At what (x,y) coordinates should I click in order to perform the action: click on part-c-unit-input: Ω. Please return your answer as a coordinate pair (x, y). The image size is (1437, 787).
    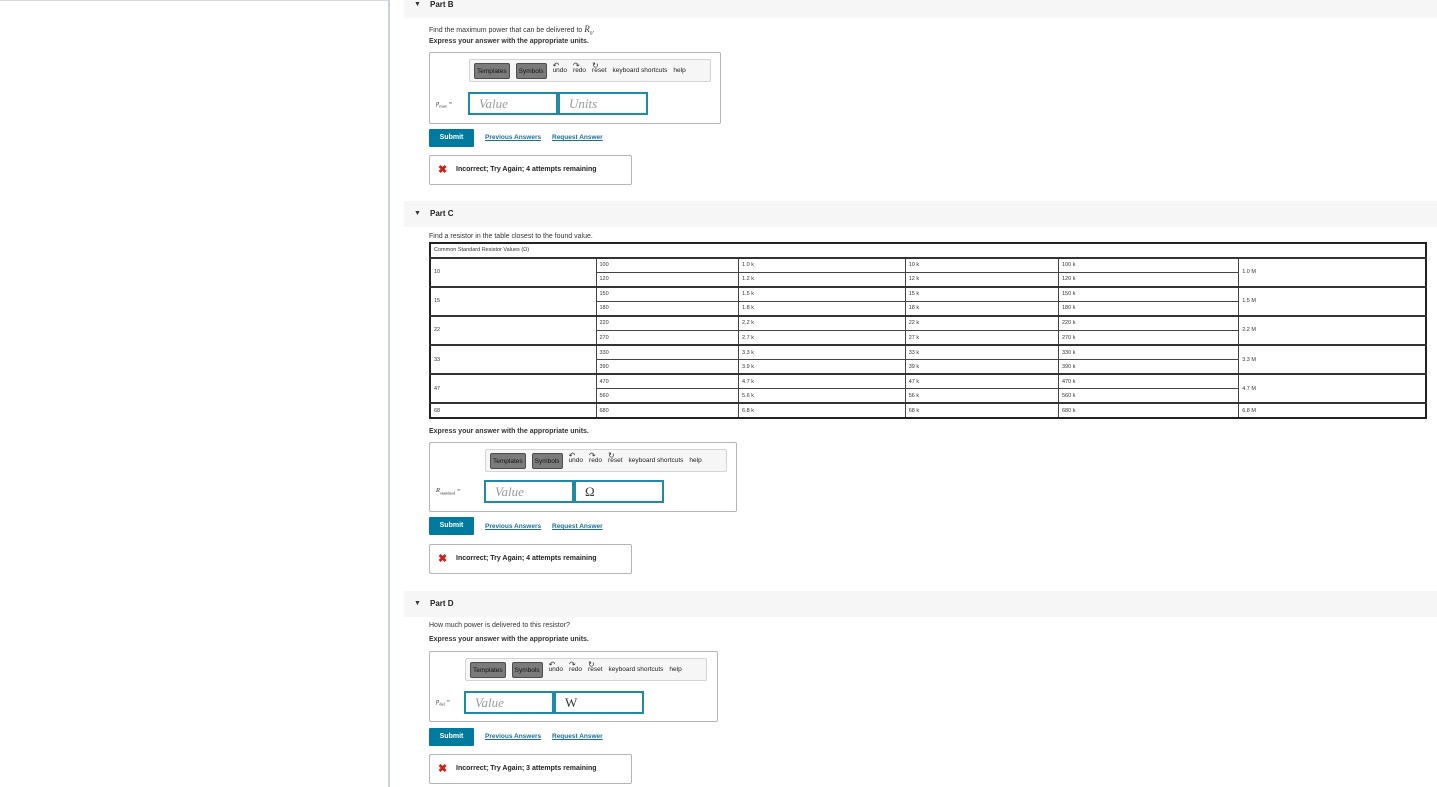
    Looking at the image, I should click on (619, 491).